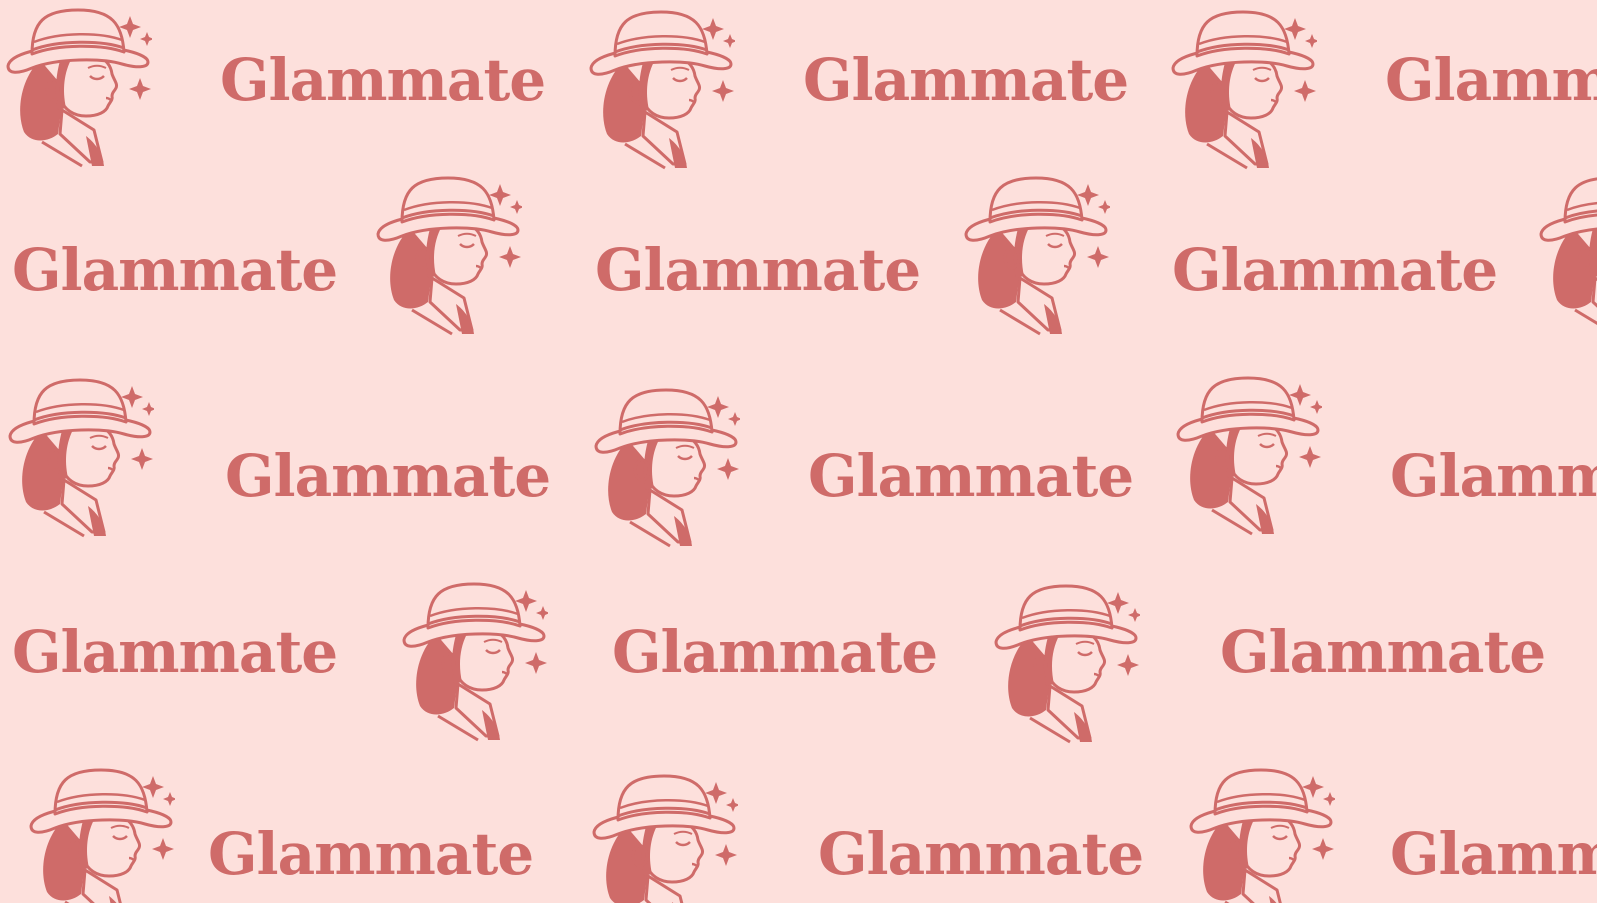 Image resolution: width=1597 pixels, height=911 pixels. Describe the element at coordinates (798, 907) in the screenshot. I see `bottom-edge` at that location.